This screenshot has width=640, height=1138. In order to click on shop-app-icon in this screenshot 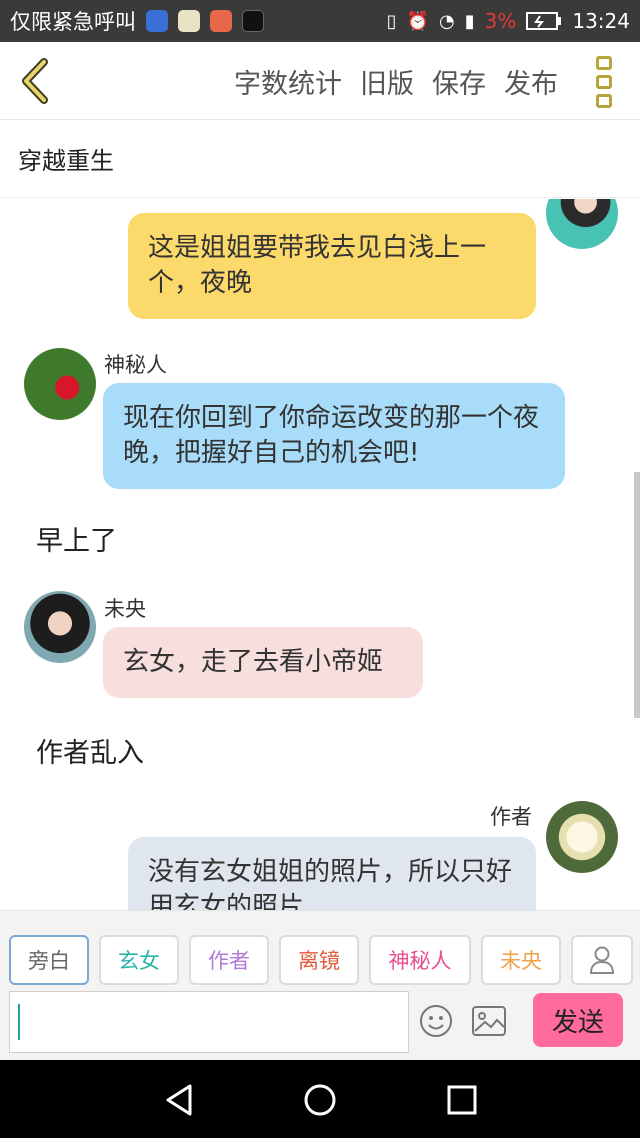, I will do `click(221, 21)`.